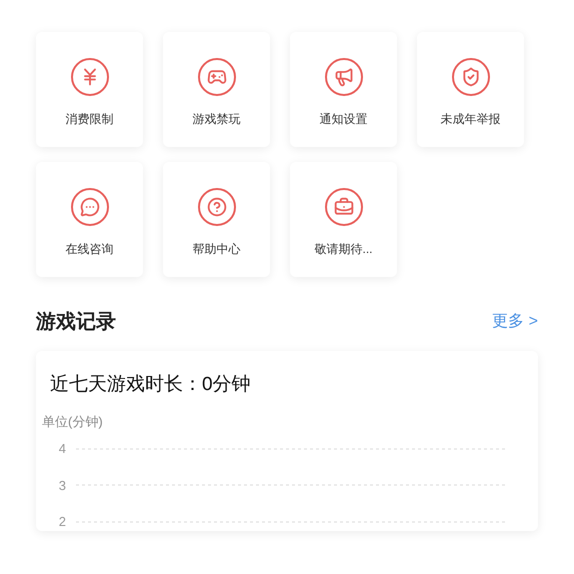 The width and height of the screenshot is (574, 574). What do you see at coordinates (344, 119) in the screenshot?
I see `tile-label: 通知设置` at bounding box center [344, 119].